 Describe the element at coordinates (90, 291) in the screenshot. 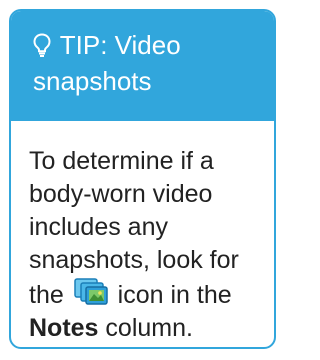

I see `snapshots-icon` at that location.